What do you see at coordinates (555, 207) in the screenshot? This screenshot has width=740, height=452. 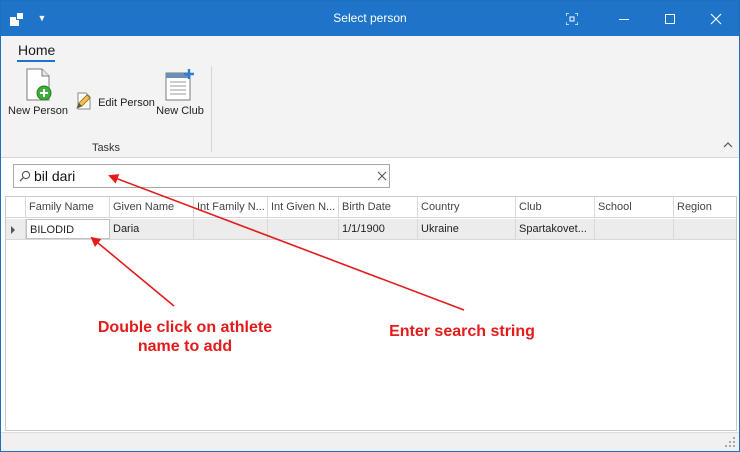 I see `column-header-club: Club` at bounding box center [555, 207].